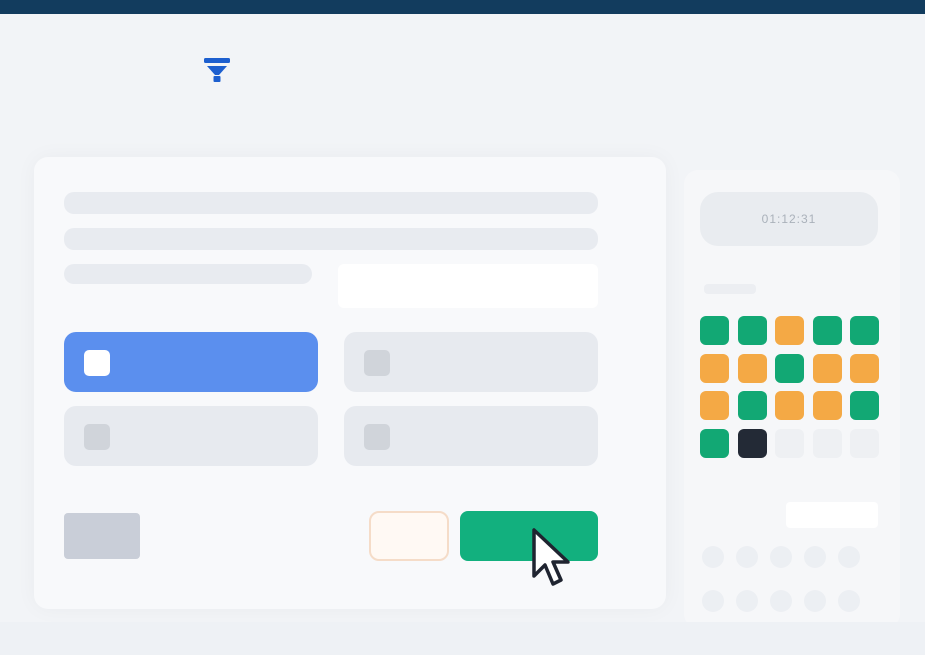 This screenshot has height=655, width=925. Describe the element at coordinates (551, 557) in the screenshot. I see `mouse-pointer-icon` at that location.